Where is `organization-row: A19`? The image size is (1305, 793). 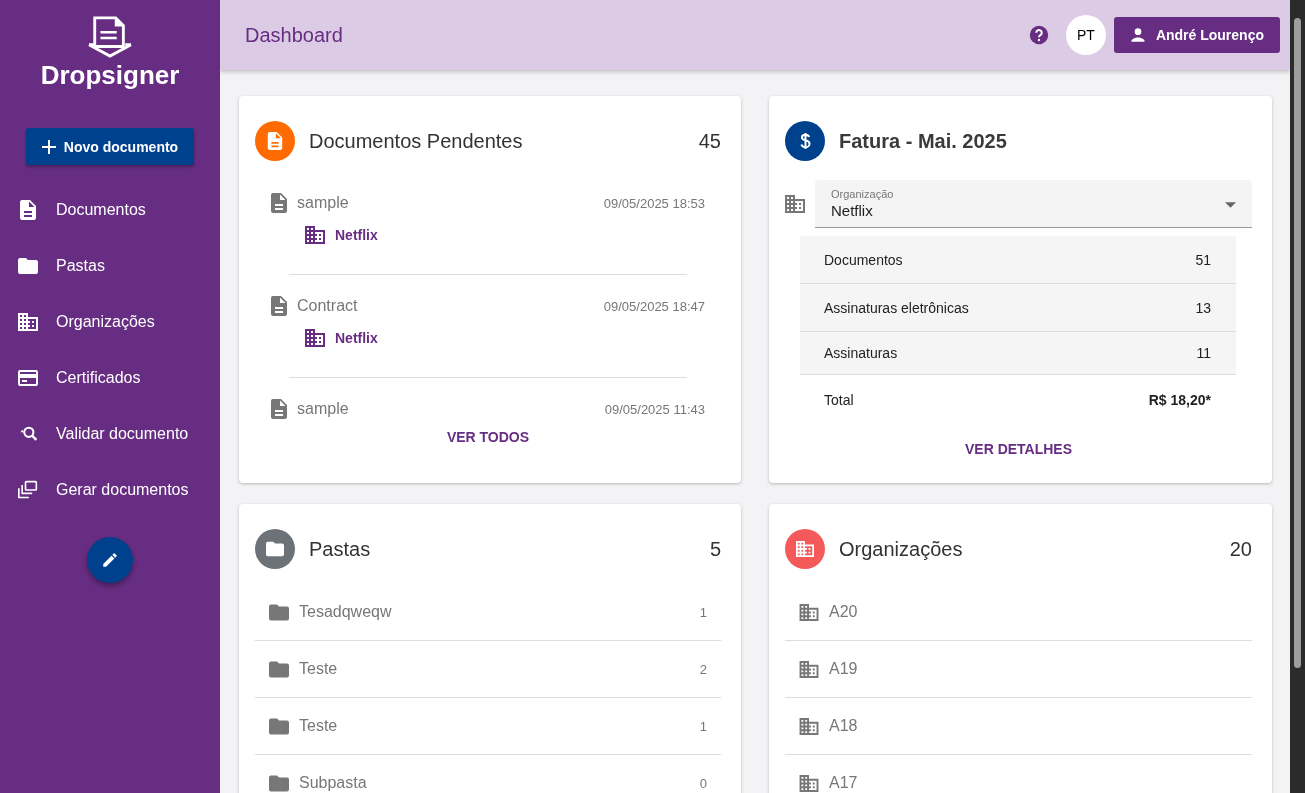
organization-row: A19 is located at coordinates (1018, 669).